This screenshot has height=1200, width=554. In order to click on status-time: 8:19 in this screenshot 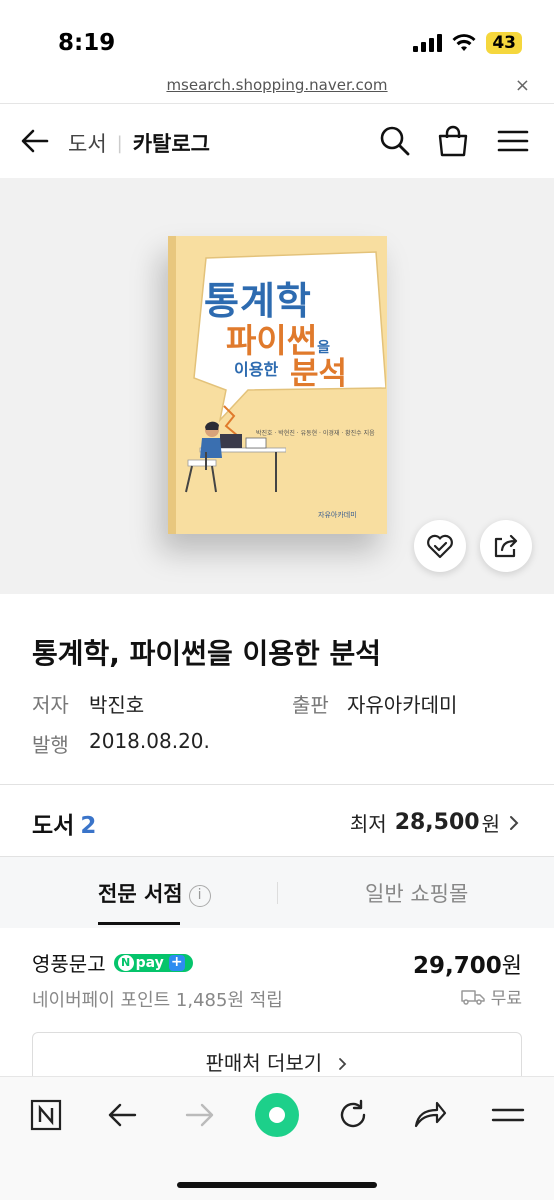, I will do `click(87, 43)`.